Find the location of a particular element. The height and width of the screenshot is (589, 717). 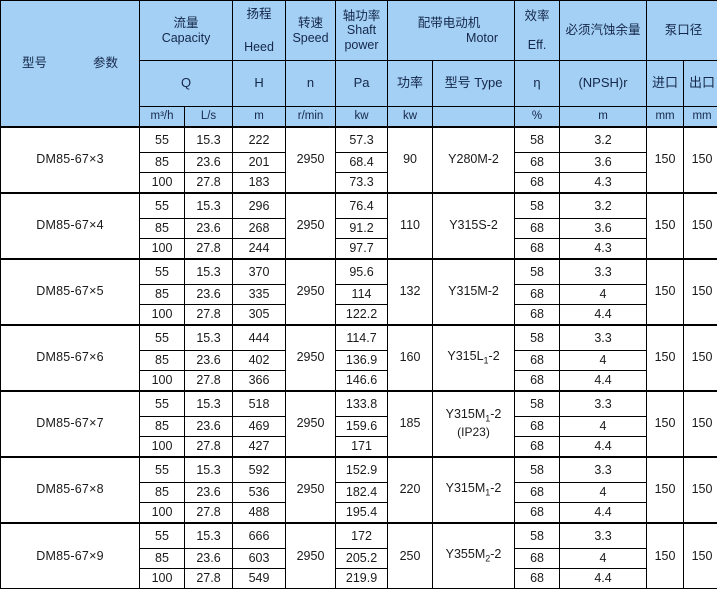

header-head: 扬程 Heed is located at coordinates (259, 31).